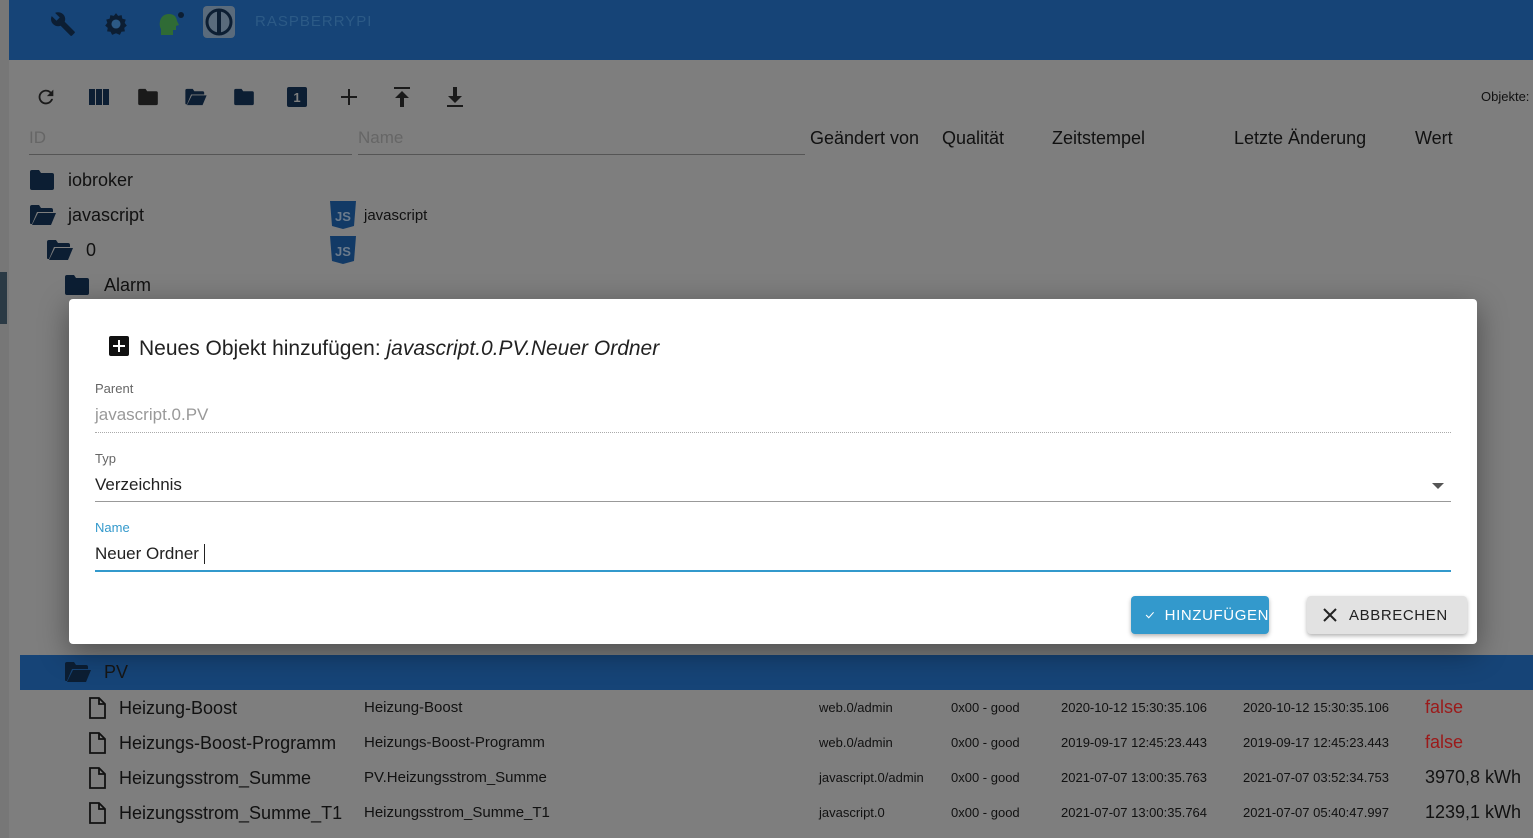  What do you see at coordinates (1098, 138) in the screenshot?
I see `column-header-timestamp: Zeitstempel` at bounding box center [1098, 138].